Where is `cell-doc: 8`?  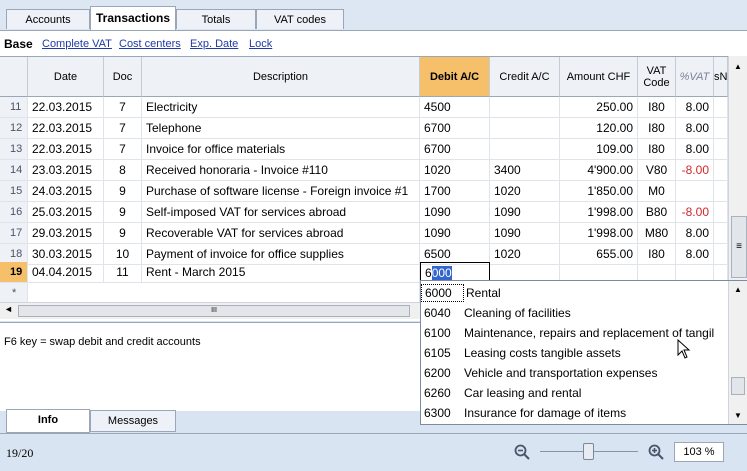
cell-doc: 8 is located at coordinates (123, 170).